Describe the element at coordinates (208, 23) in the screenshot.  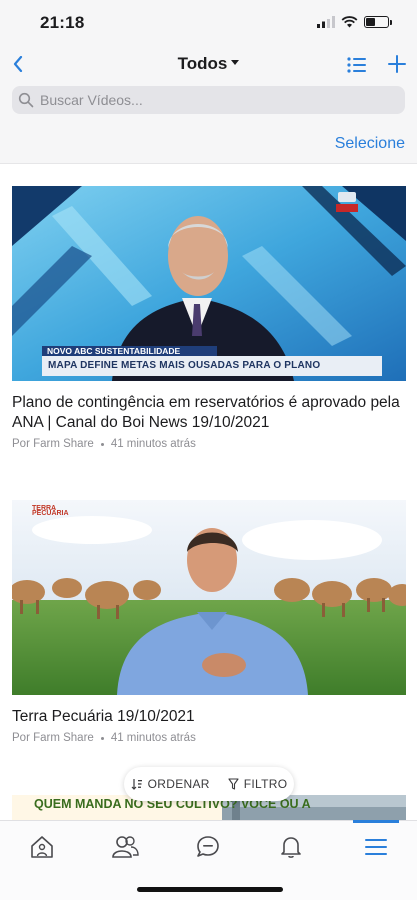
I see `status-bar: 21:18` at that location.